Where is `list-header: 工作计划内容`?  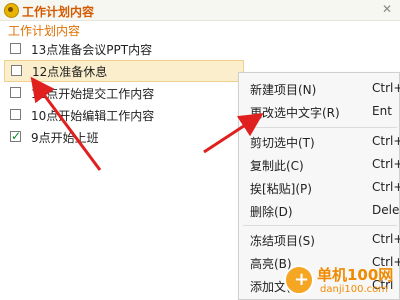
list-header: 工作计划内容 is located at coordinates (44, 31).